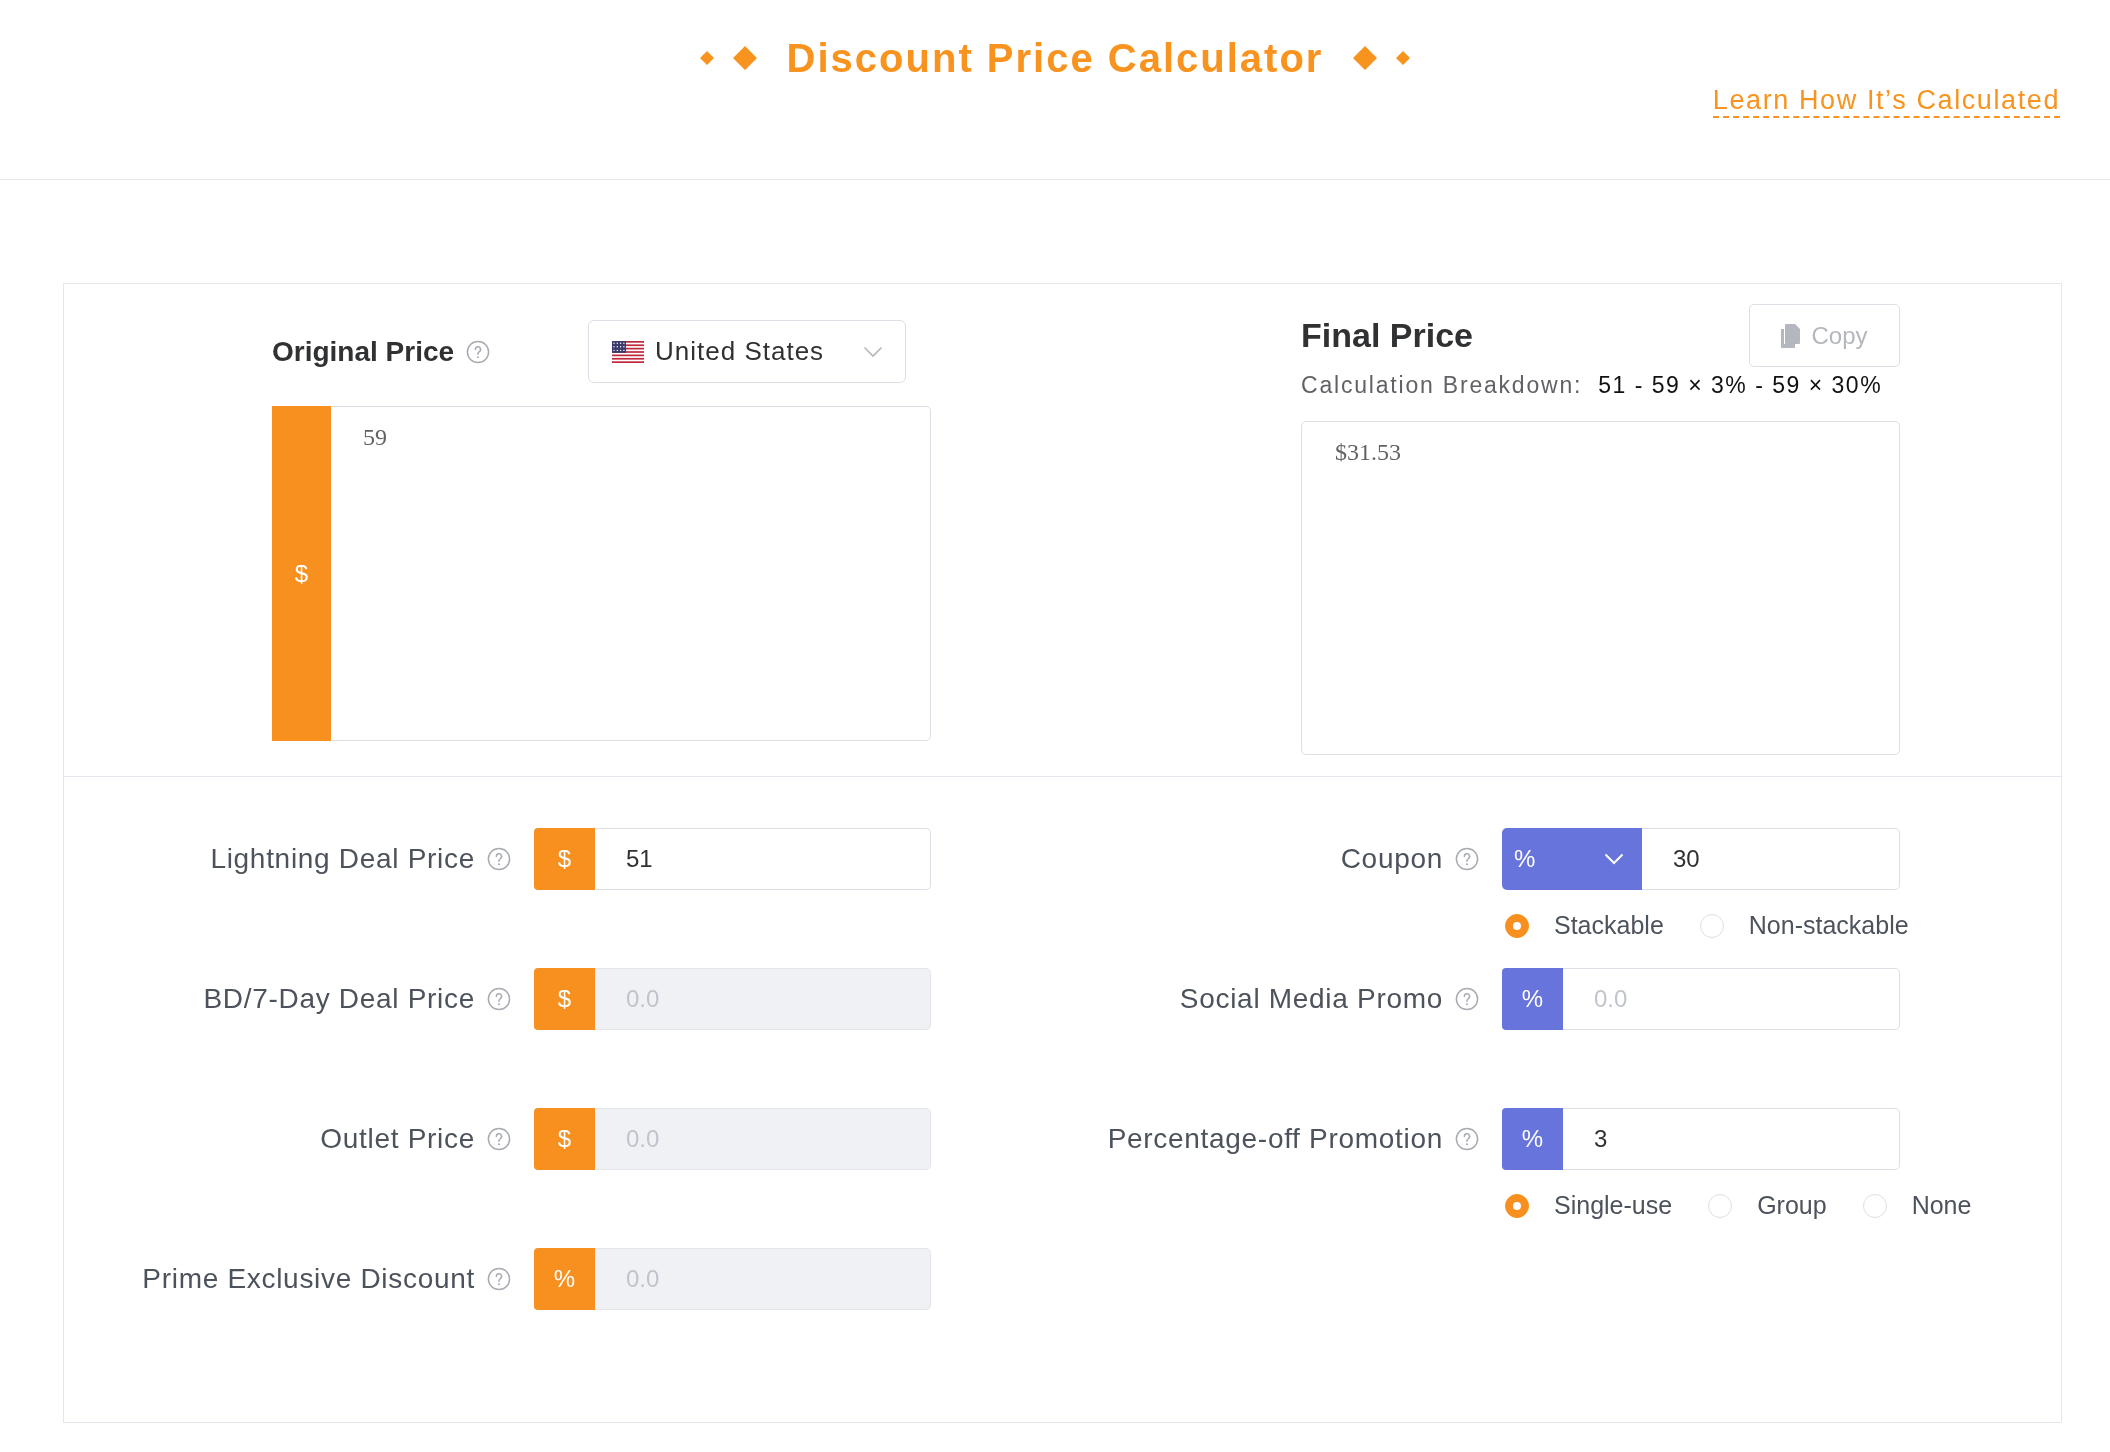  I want to click on percent-input: 3, so click(1731, 1139).